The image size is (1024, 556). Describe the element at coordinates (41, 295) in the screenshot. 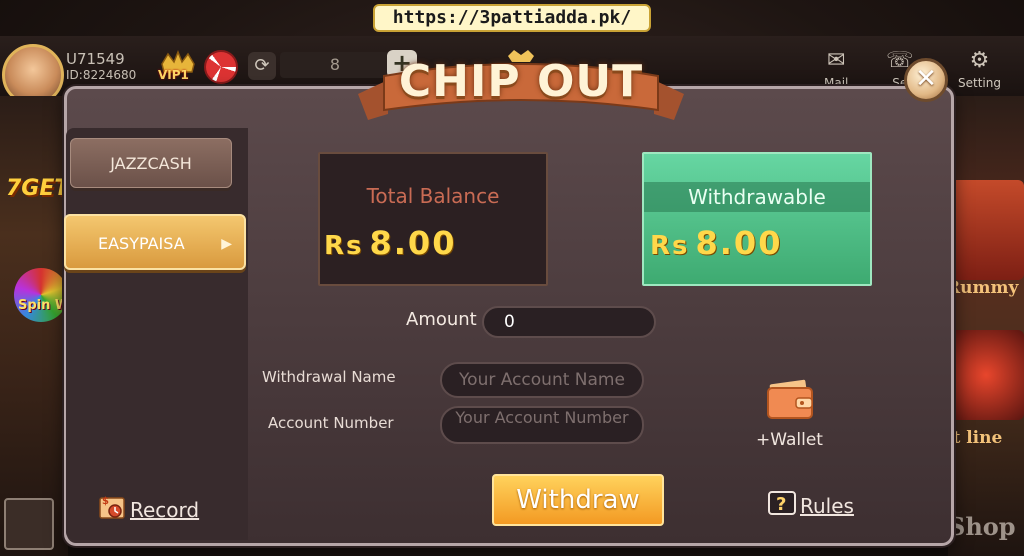

I see `spin-wheel-tile` at that location.